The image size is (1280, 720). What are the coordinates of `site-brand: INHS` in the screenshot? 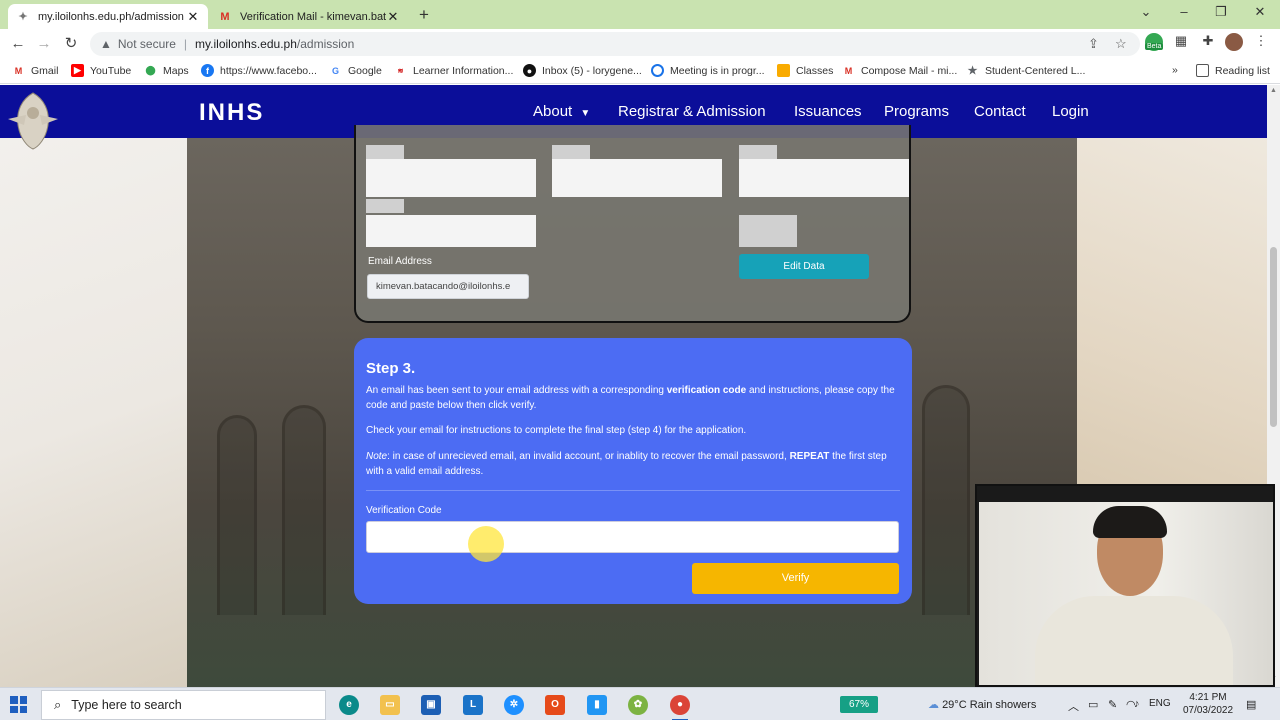 It's located at (231, 113).